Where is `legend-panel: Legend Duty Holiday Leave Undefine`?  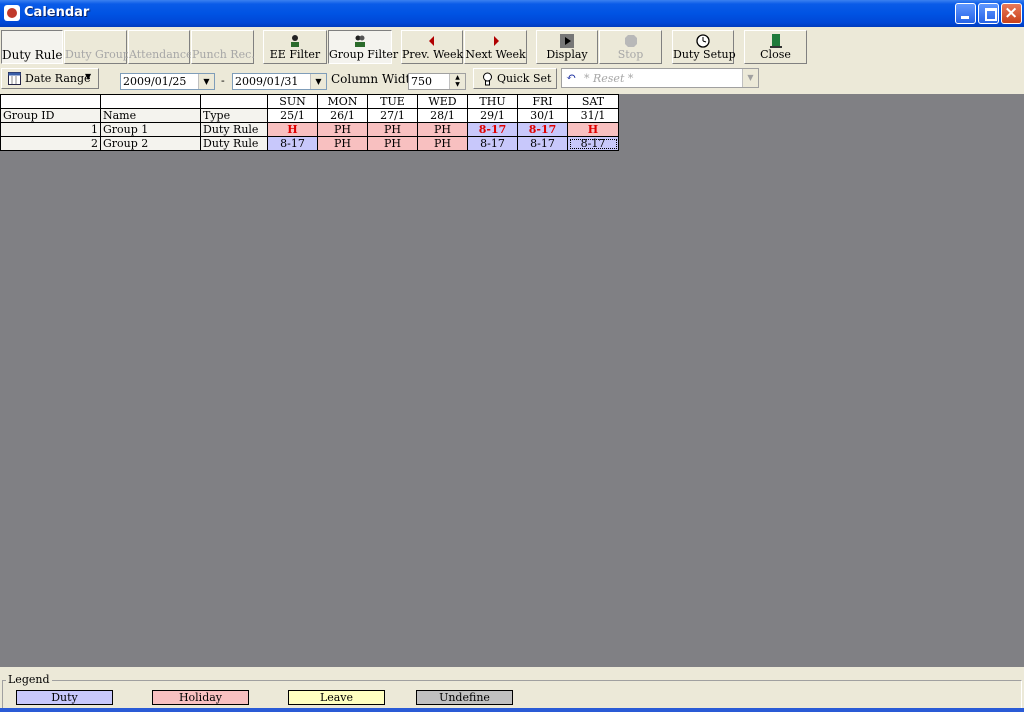
legend-panel: Legend Duty Holiday Leave Undefine is located at coordinates (512, 690).